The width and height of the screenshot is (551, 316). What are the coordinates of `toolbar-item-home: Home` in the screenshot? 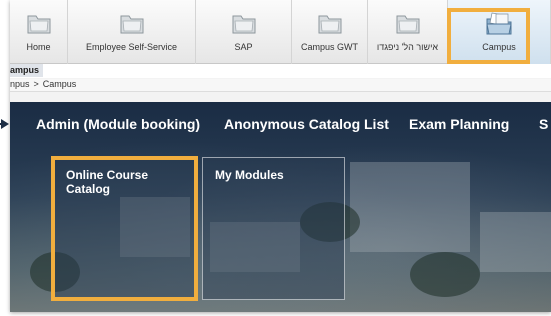 It's located at (39, 32).